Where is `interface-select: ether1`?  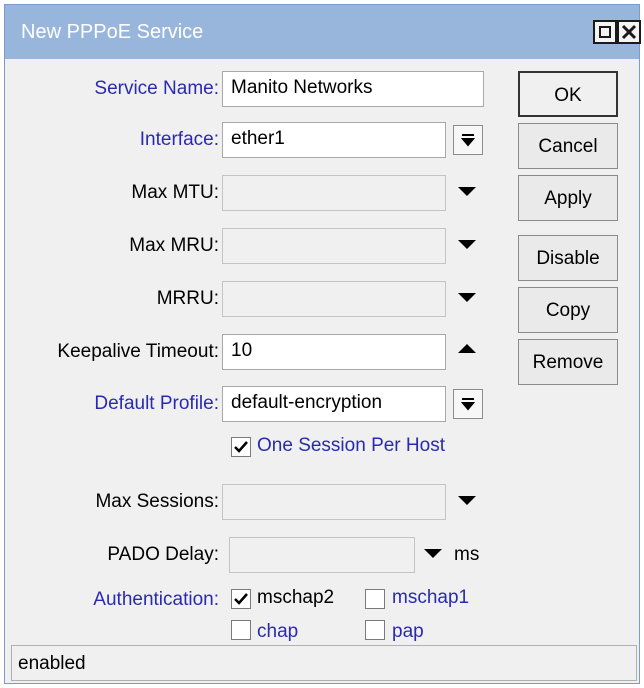 interface-select: ether1 is located at coordinates (334, 140).